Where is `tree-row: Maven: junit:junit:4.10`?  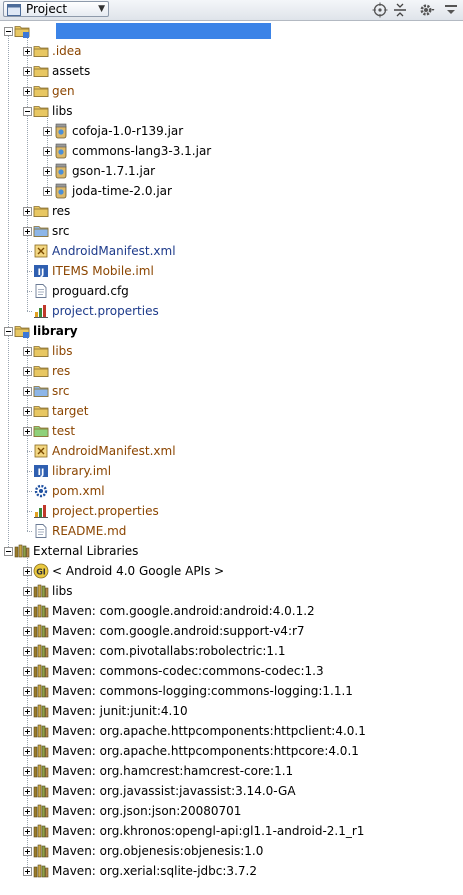 tree-row: Maven: junit:junit:4.10 is located at coordinates (231, 711).